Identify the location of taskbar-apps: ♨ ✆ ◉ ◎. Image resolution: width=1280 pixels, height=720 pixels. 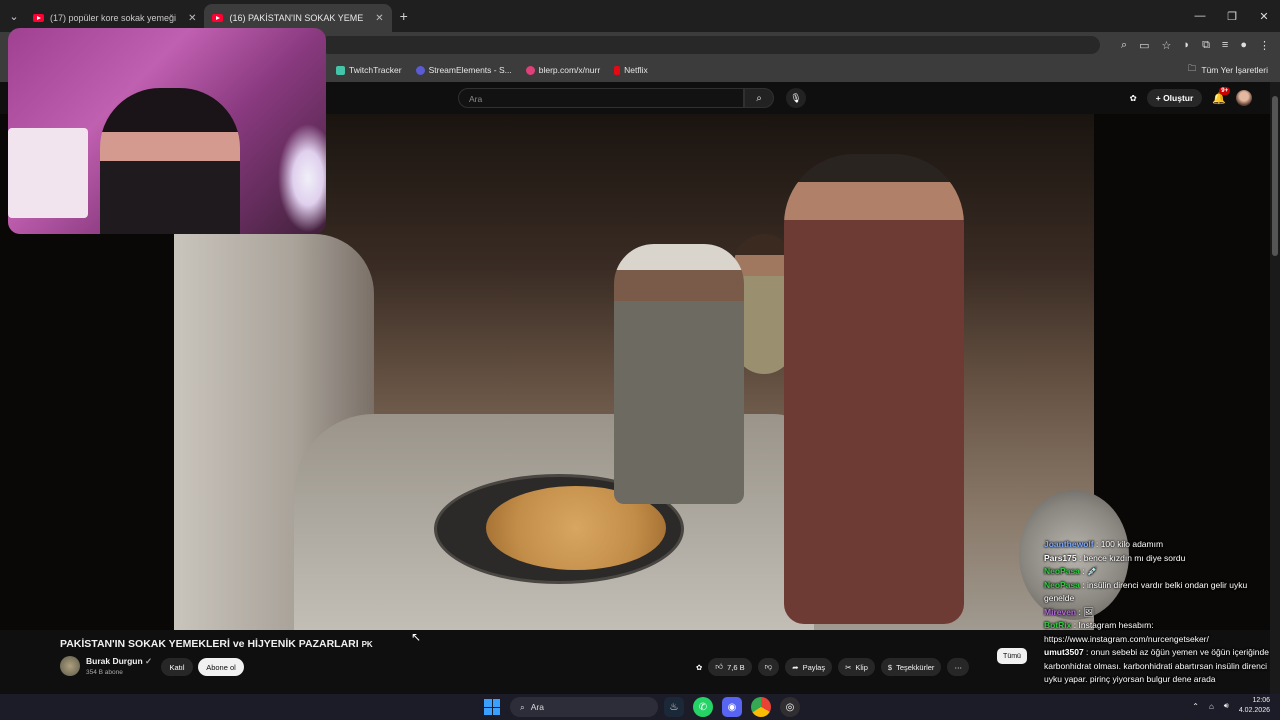
(732, 707).